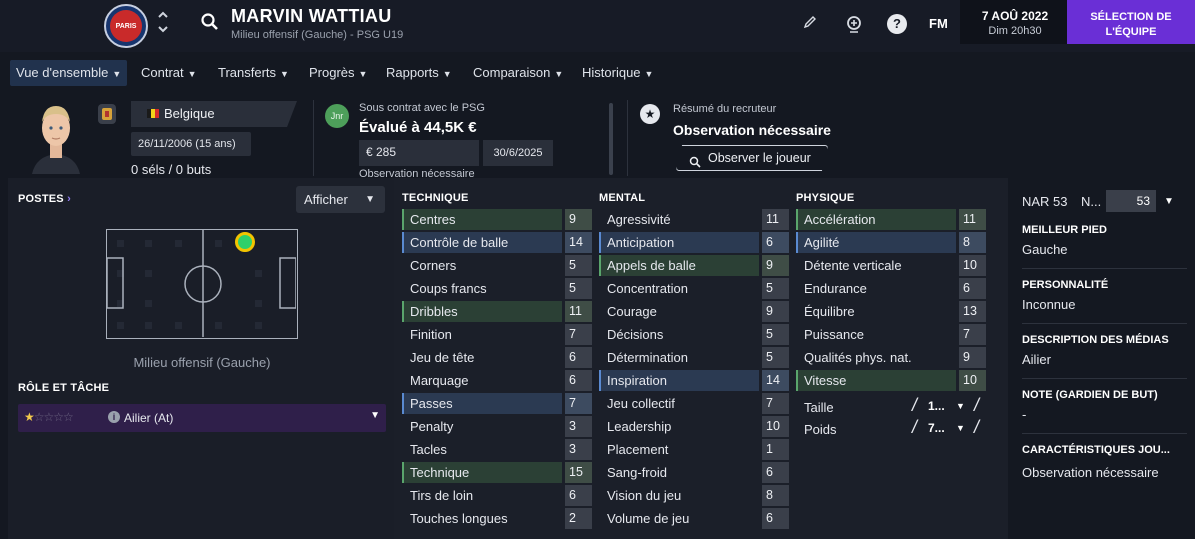 Image resolution: width=1195 pixels, height=539 pixels. Describe the element at coordinates (497, 219) in the screenshot. I see `attribute-row: Centres 9` at that location.